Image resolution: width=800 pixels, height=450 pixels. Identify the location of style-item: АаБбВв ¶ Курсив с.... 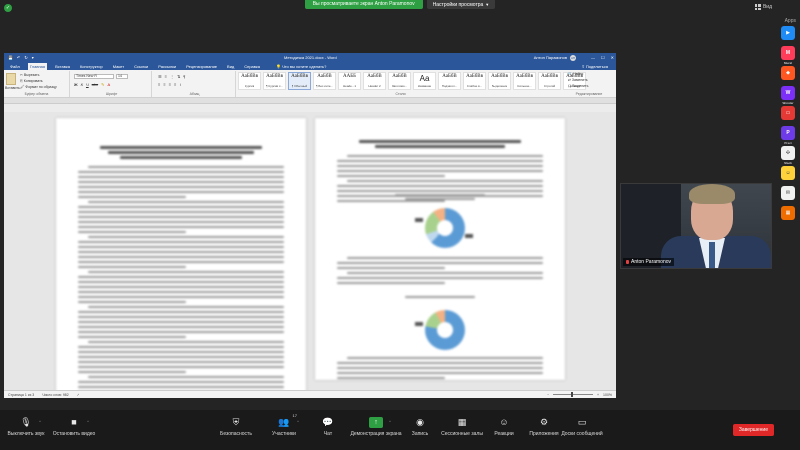
(274, 81).